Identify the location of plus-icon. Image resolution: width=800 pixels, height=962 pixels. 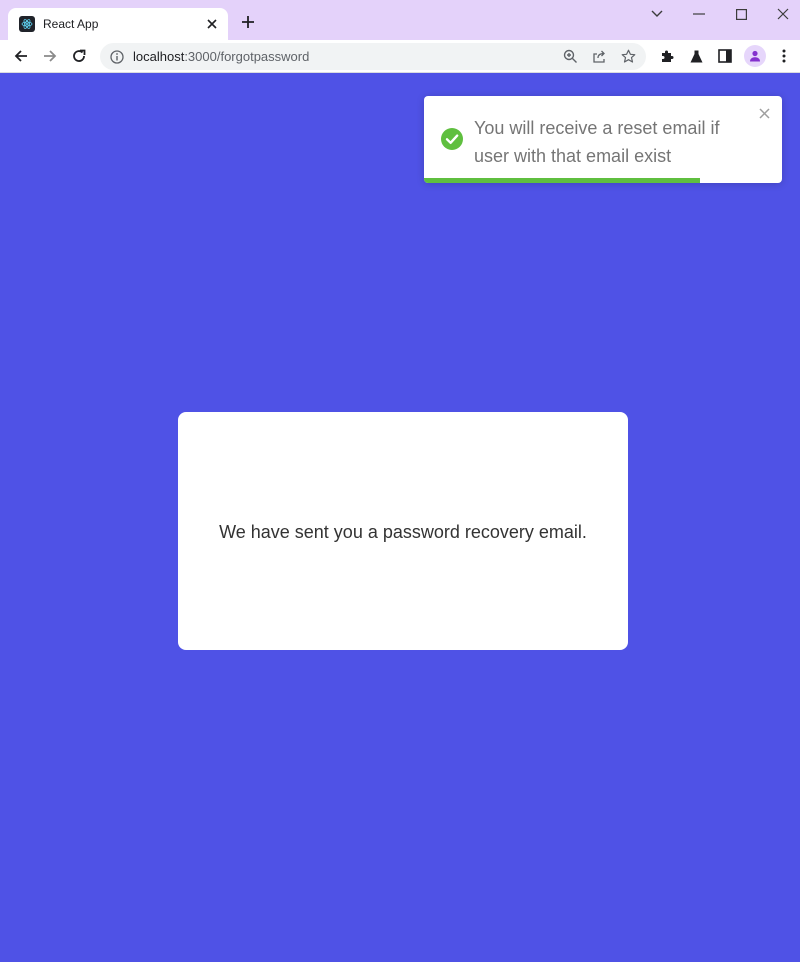
(248, 22).